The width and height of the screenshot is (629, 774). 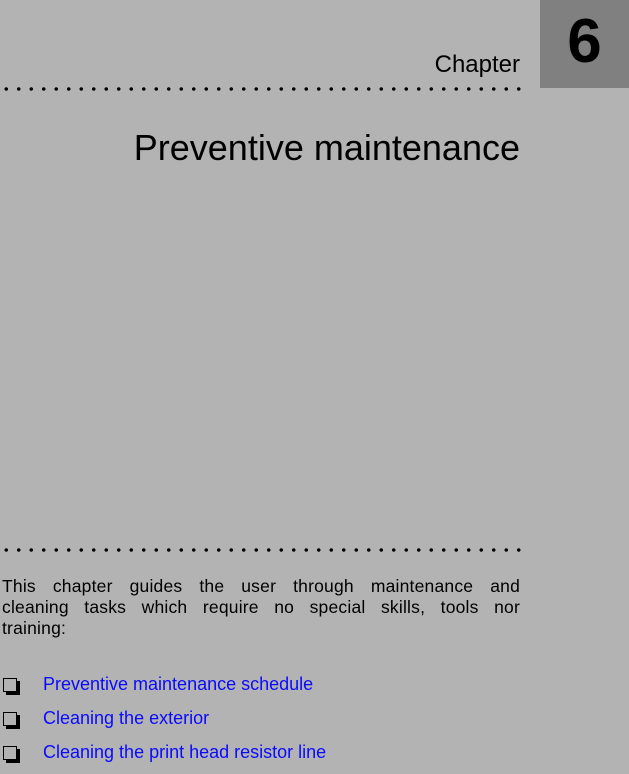 I want to click on topic-item: Cleaning the print head resistor line, so click(x=260, y=757).